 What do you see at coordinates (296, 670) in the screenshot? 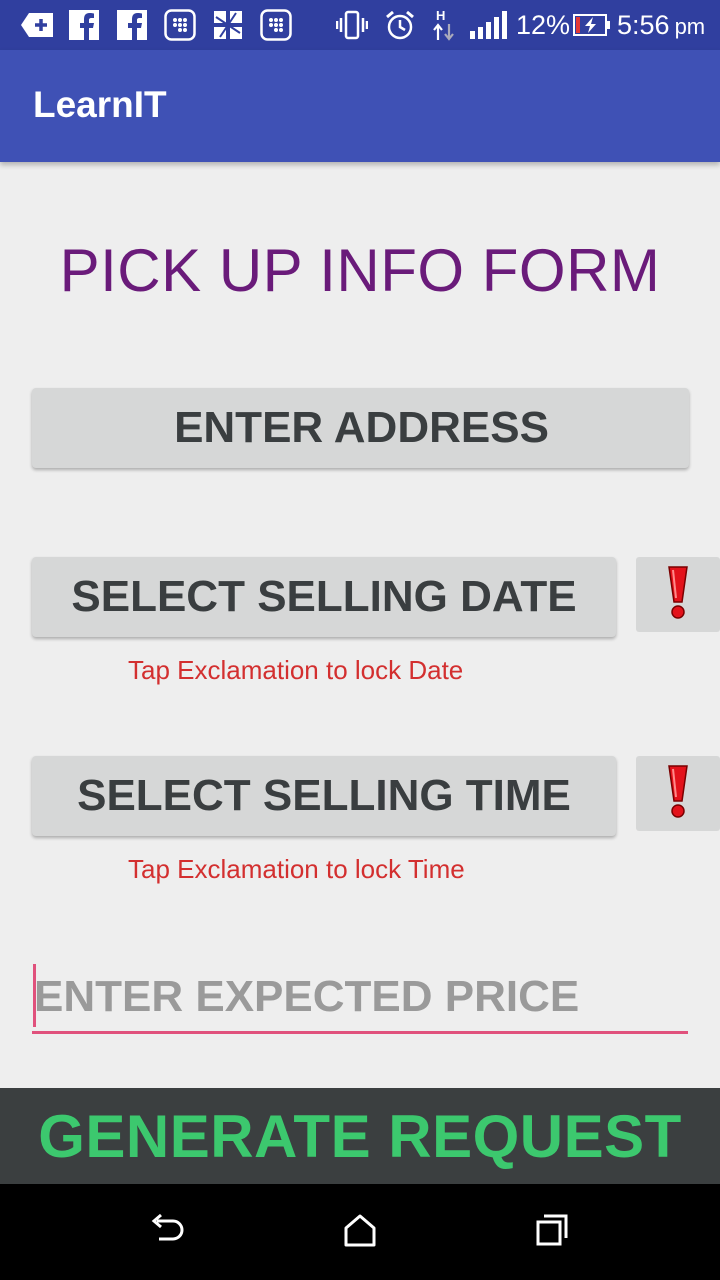
I see `date-lock-hint: Tap Exclamation to lock Date` at bounding box center [296, 670].